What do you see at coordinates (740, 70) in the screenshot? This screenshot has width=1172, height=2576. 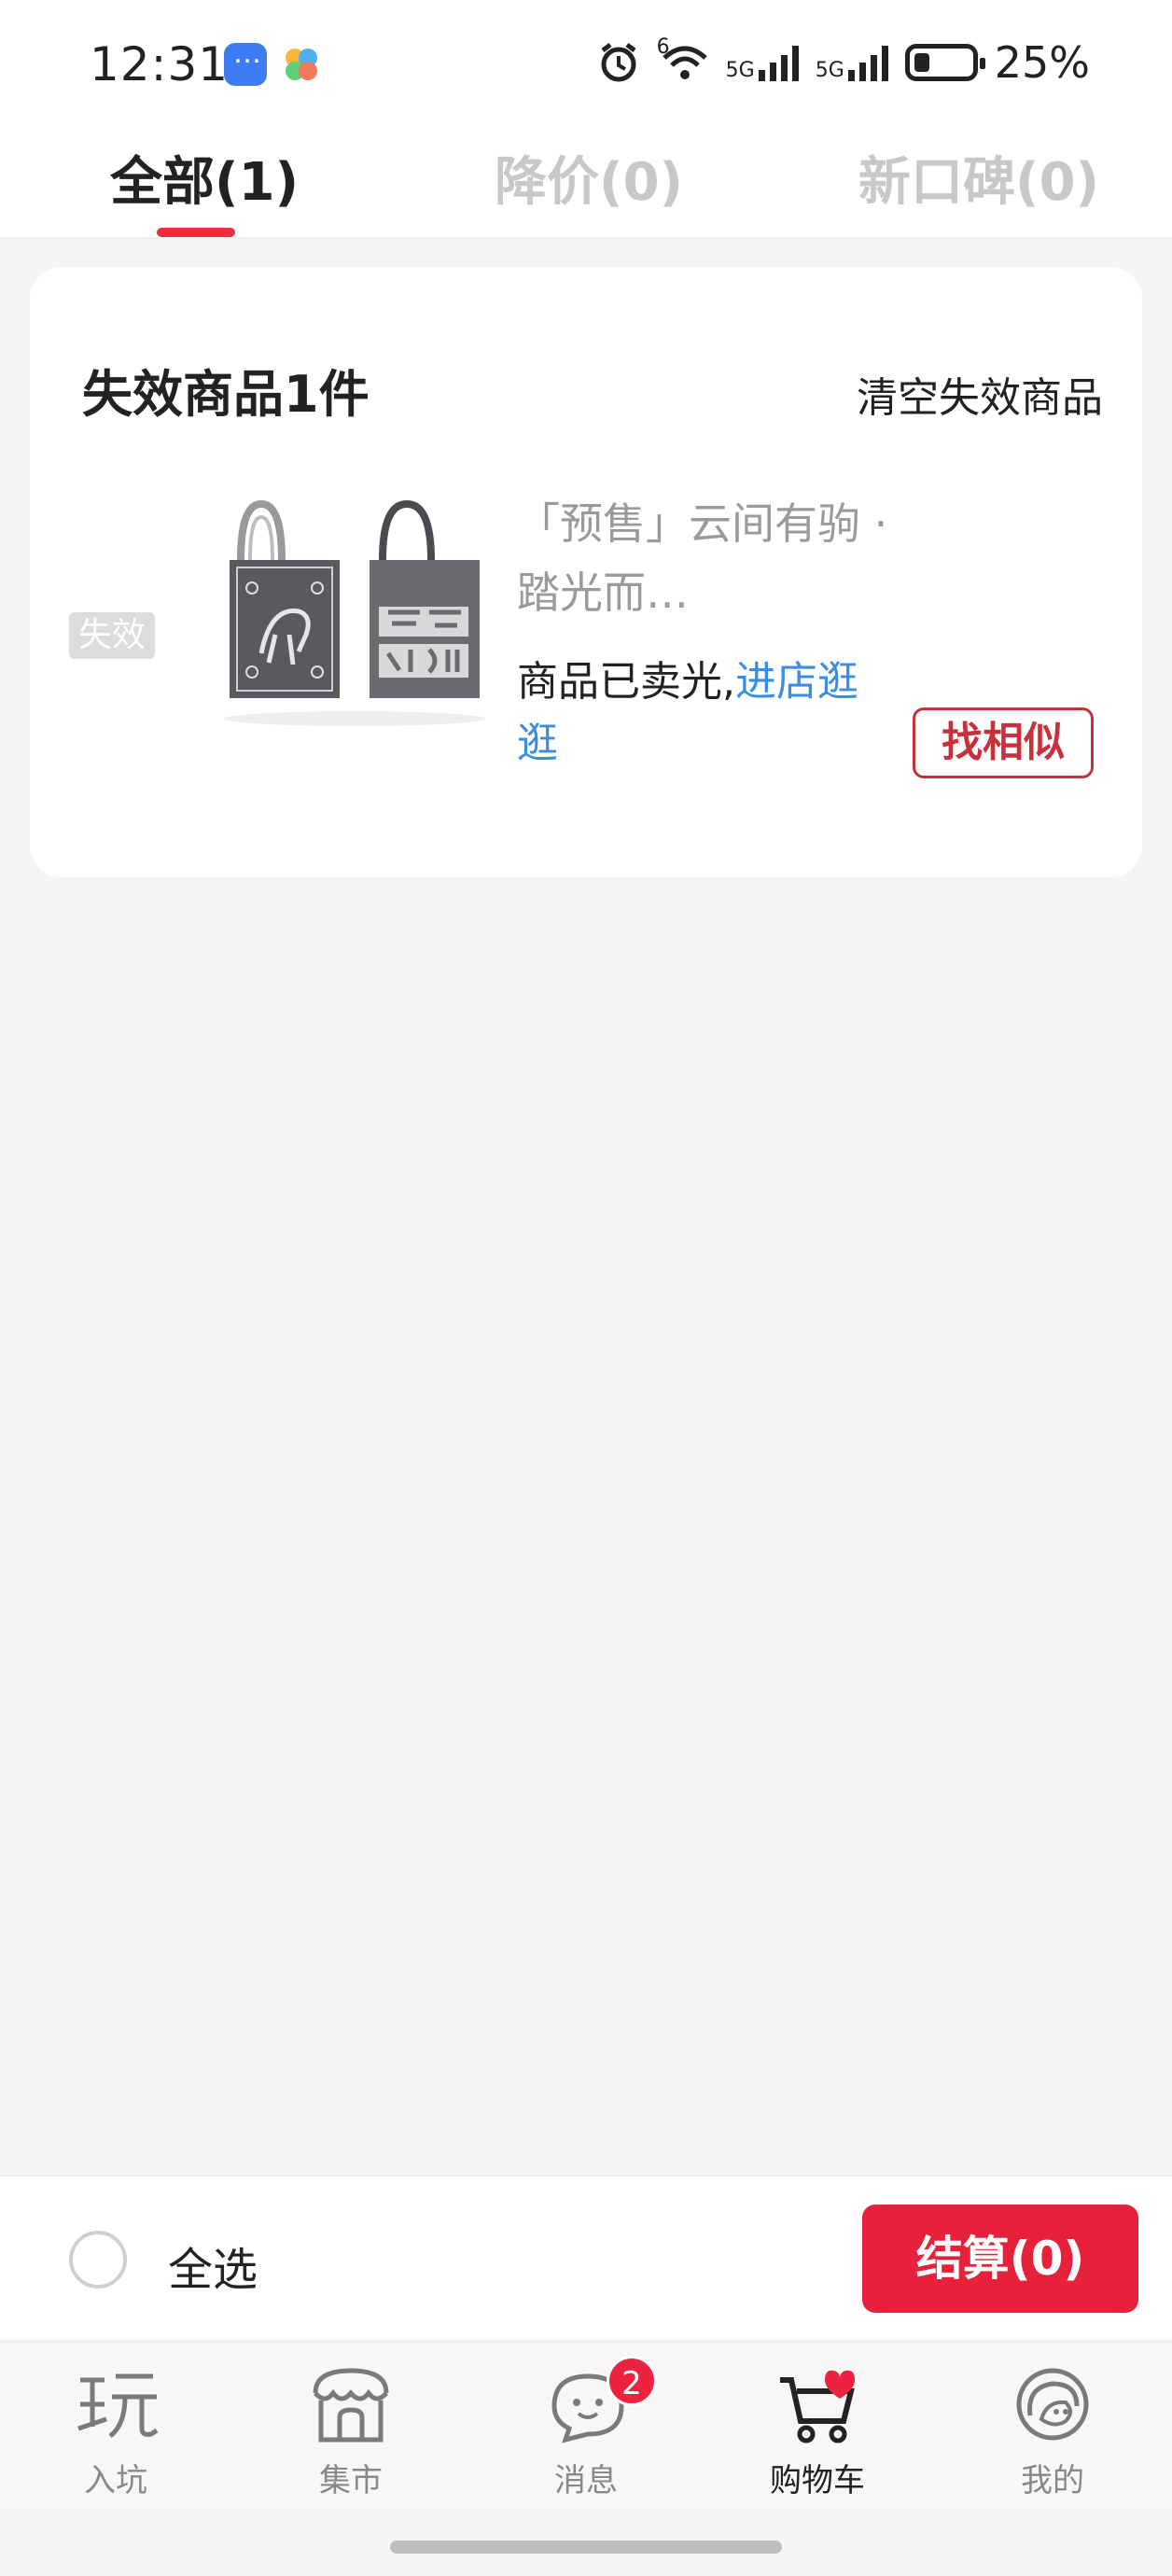 I see `network-type-1: 5G` at bounding box center [740, 70].